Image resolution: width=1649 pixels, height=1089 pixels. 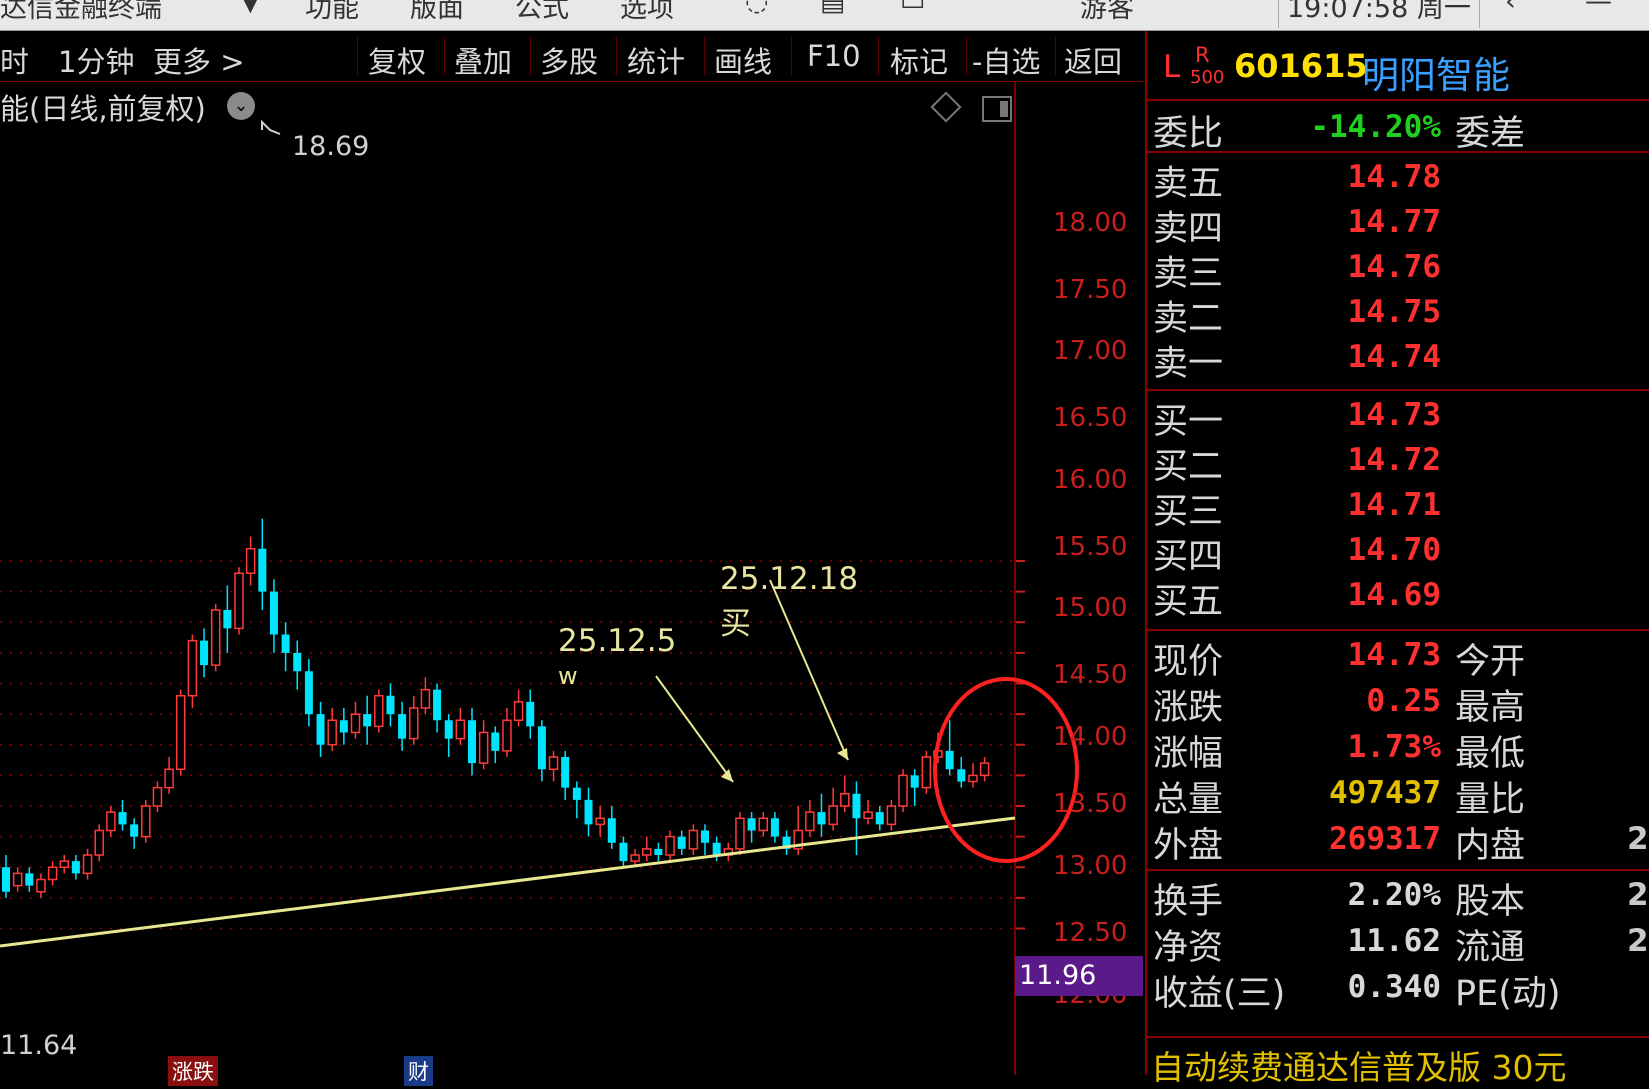 I want to click on bid-level-value: 14.73, so click(x=1394, y=415).